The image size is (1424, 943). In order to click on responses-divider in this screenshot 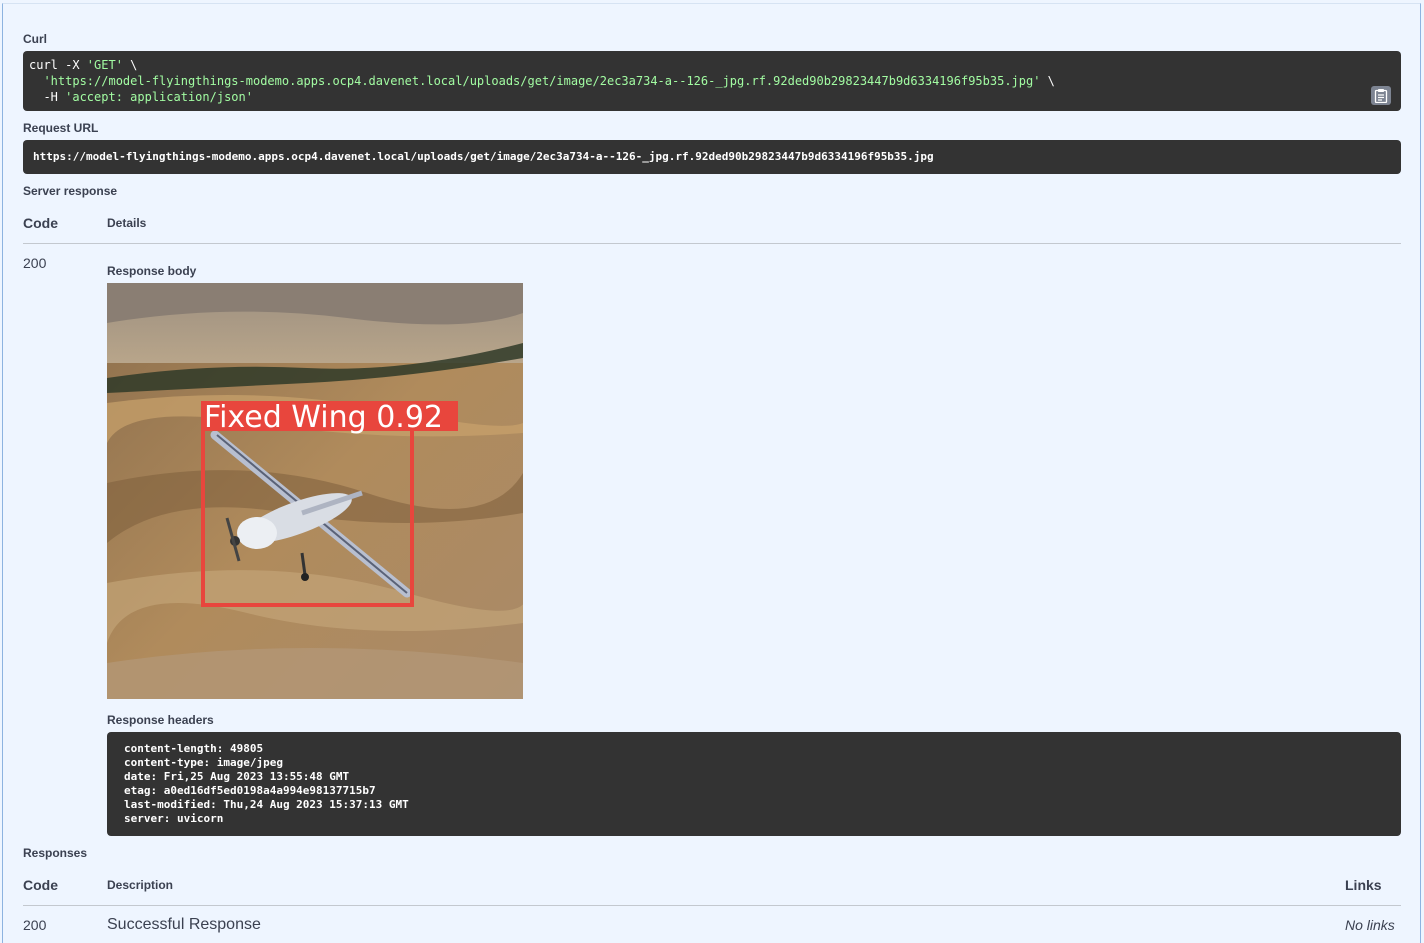, I will do `click(712, 905)`.